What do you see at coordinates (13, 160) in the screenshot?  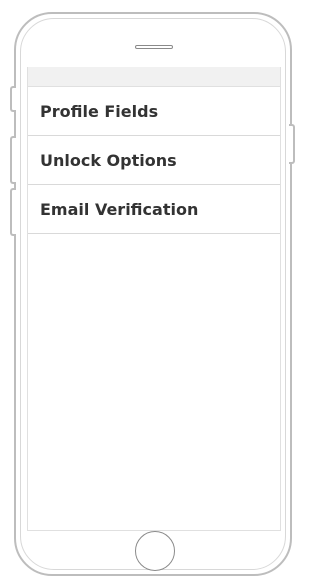 I see `volume-up-button` at bounding box center [13, 160].